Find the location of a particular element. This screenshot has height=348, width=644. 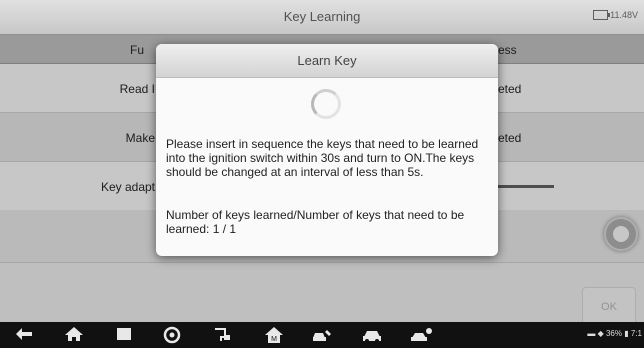

system-status: ▬ ◆ 36% ▮ 7:1 is located at coordinates (614, 333).